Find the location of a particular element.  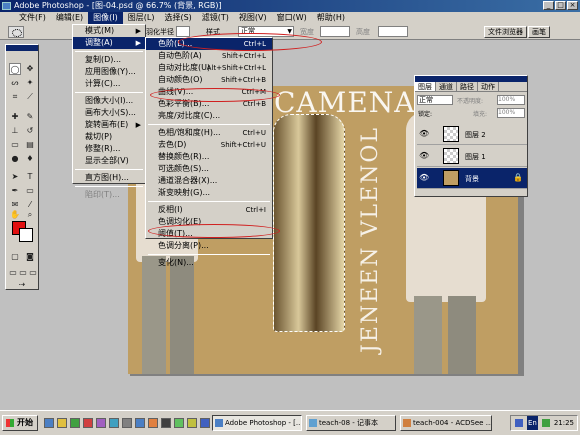

healing-brush-icon: ✚ is located at coordinates (15, 117).